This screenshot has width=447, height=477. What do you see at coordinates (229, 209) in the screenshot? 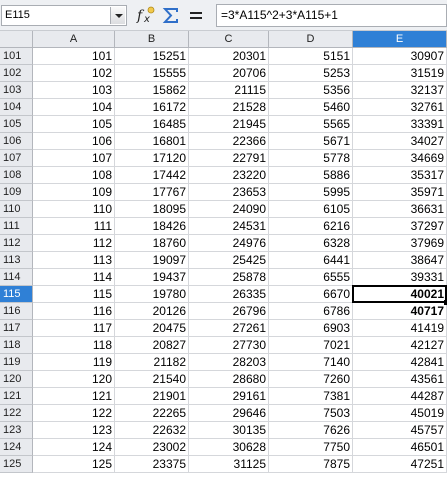
I see `cell-c110: 24090` at bounding box center [229, 209].